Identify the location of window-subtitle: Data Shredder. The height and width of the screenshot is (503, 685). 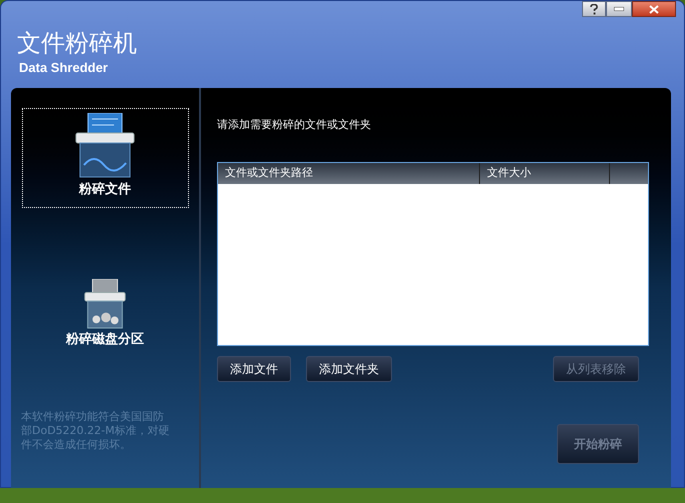
(63, 68).